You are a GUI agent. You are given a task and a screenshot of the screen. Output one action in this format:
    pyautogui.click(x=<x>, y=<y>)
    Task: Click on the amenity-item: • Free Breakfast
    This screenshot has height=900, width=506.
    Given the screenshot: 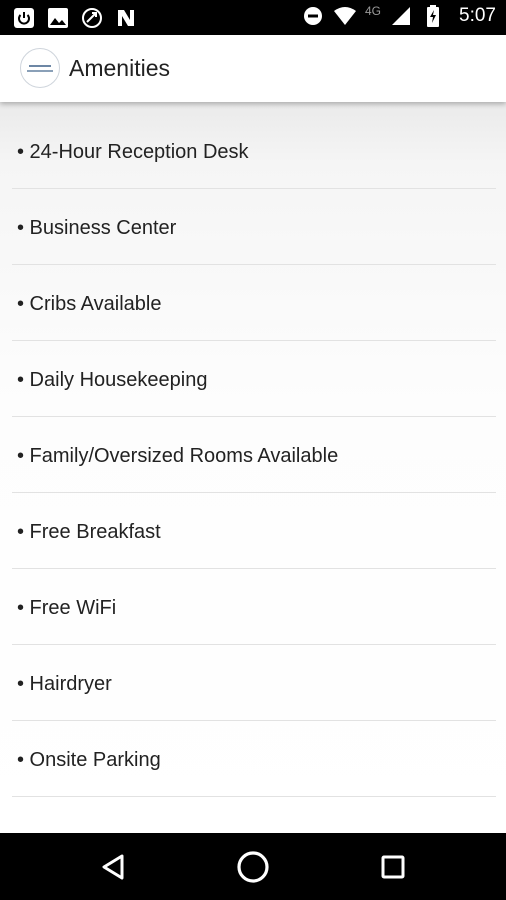 What is the action you would take?
    pyautogui.click(x=254, y=531)
    